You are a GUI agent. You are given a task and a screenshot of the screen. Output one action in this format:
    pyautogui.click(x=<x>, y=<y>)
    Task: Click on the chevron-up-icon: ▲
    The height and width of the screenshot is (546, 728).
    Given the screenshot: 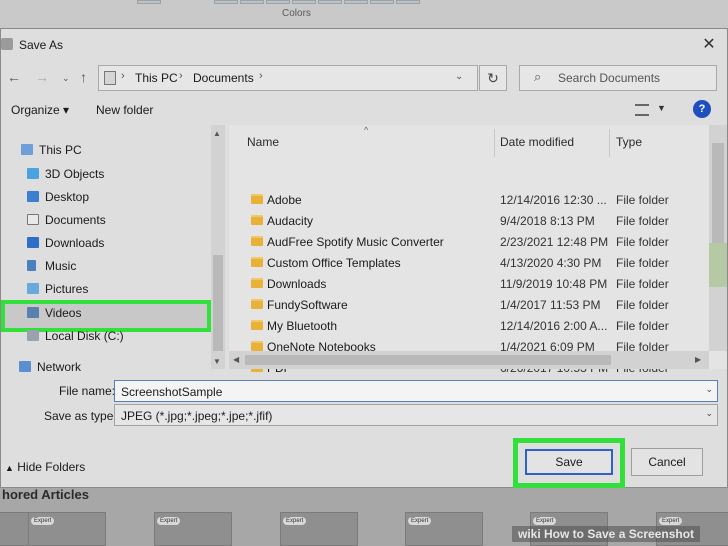 What is the action you would take?
    pyautogui.click(x=9, y=468)
    